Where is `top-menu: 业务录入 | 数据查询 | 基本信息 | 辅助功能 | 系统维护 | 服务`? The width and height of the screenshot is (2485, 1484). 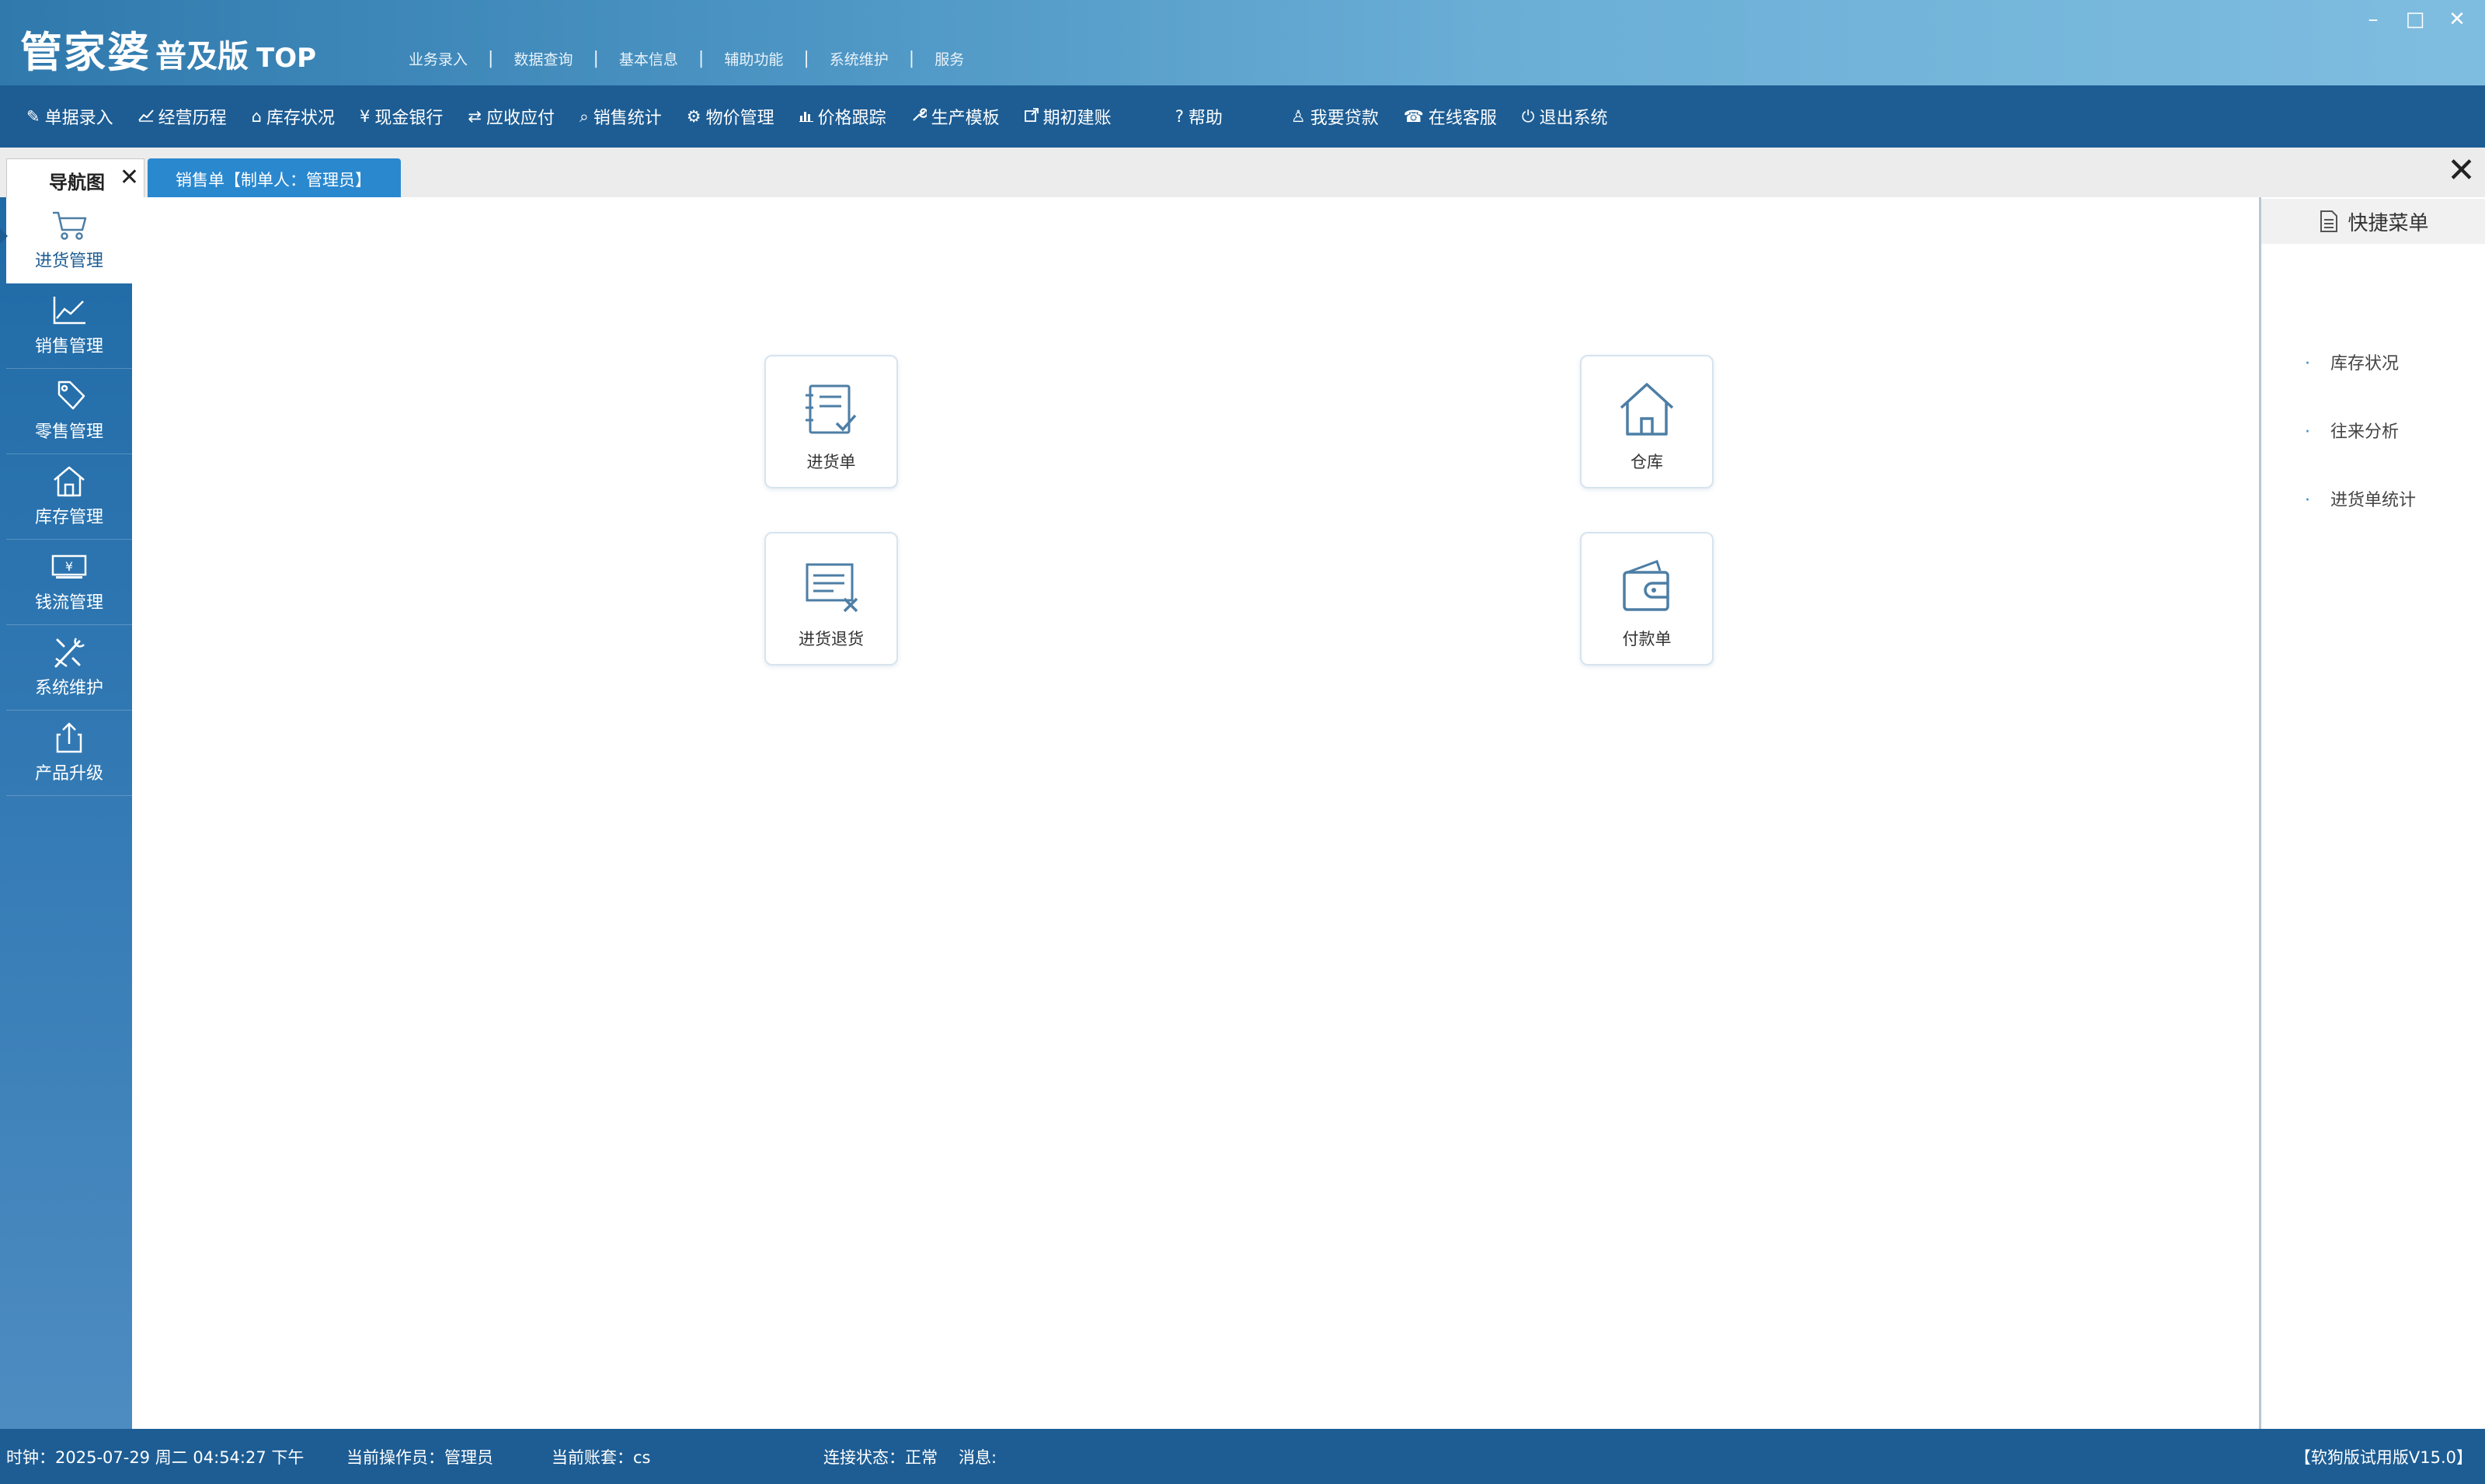
top-menu: 业务录入 | 数据查询 | 基本信息 | 辅助功能 | 系统维护 | 服务 is located at coordinates (686, 58).